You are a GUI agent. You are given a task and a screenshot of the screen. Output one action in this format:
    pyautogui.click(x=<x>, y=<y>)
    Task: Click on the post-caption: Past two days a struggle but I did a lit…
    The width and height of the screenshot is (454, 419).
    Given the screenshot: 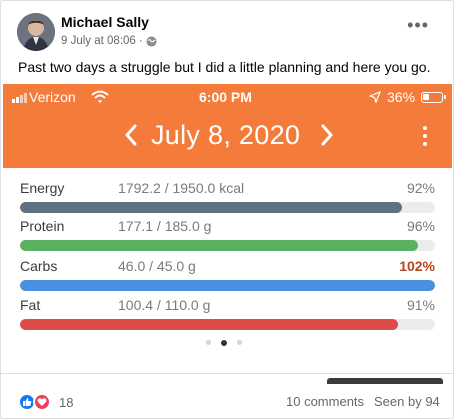 What is the action you would take?
    pyautogui.click(x=224, y=67)
    